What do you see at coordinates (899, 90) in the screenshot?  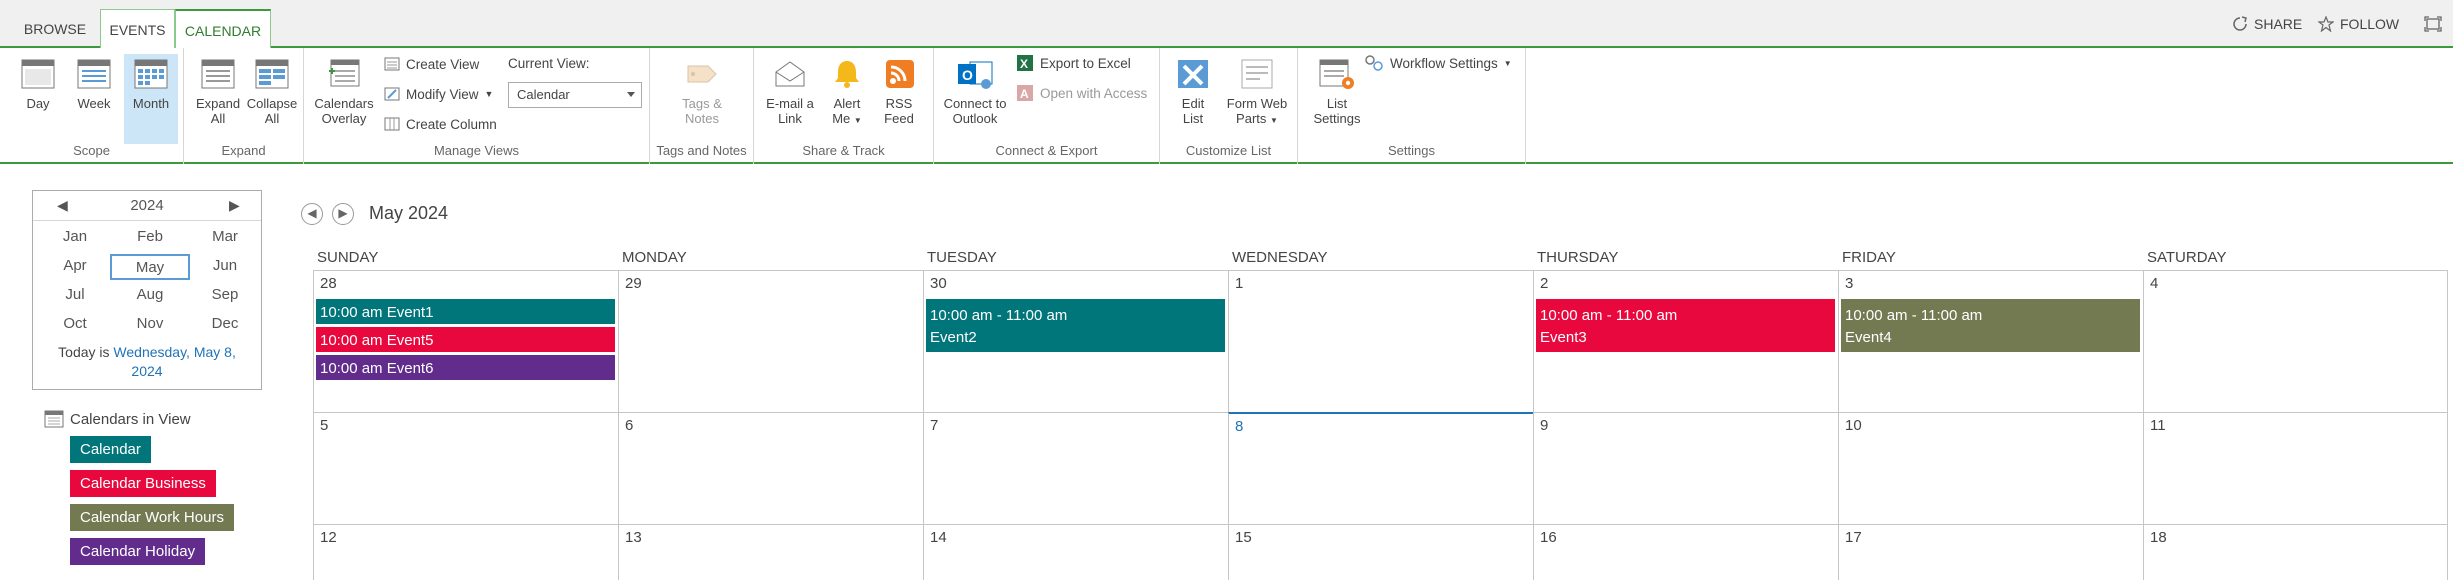 I see `rss-feed-button: RSS Feed` at bounding box center [899, 90].